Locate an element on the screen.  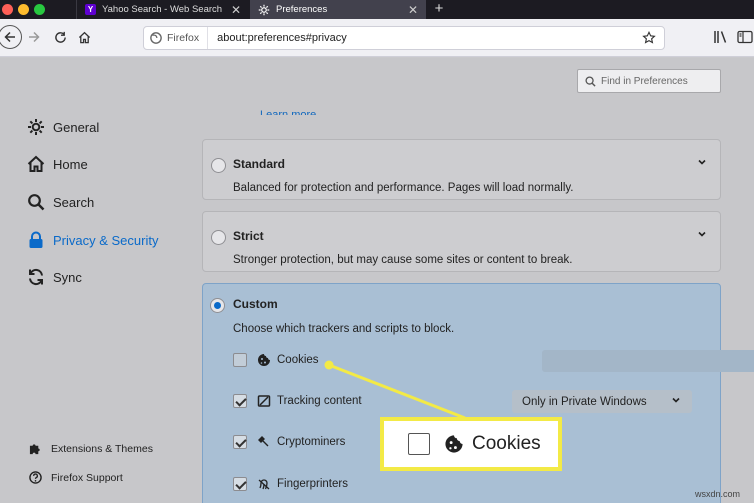
sidebar-item-label: General is located at coordinates (76, 127).